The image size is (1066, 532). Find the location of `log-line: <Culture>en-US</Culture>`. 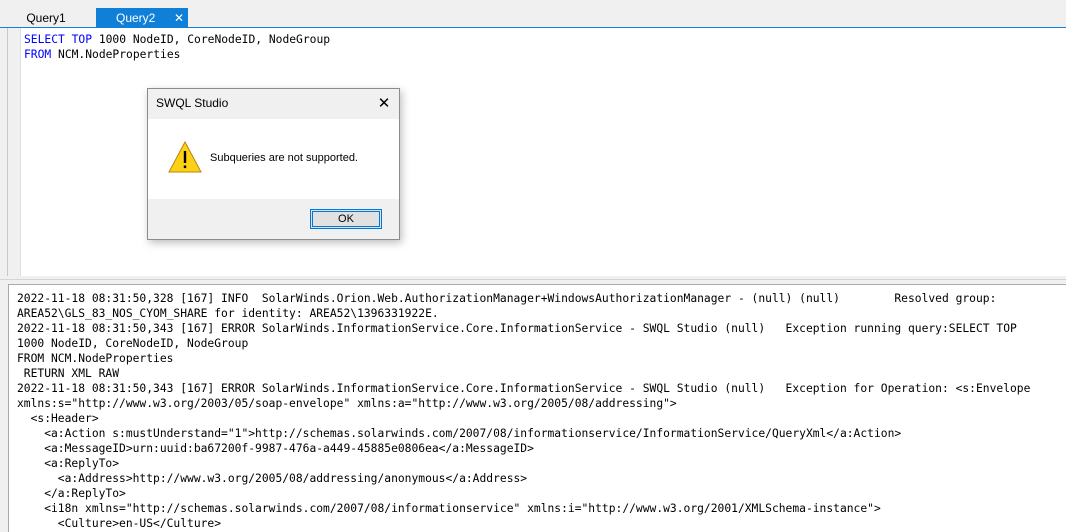

log-line: <Culture>en-US</Culture> is located at coordinates (119, 523).